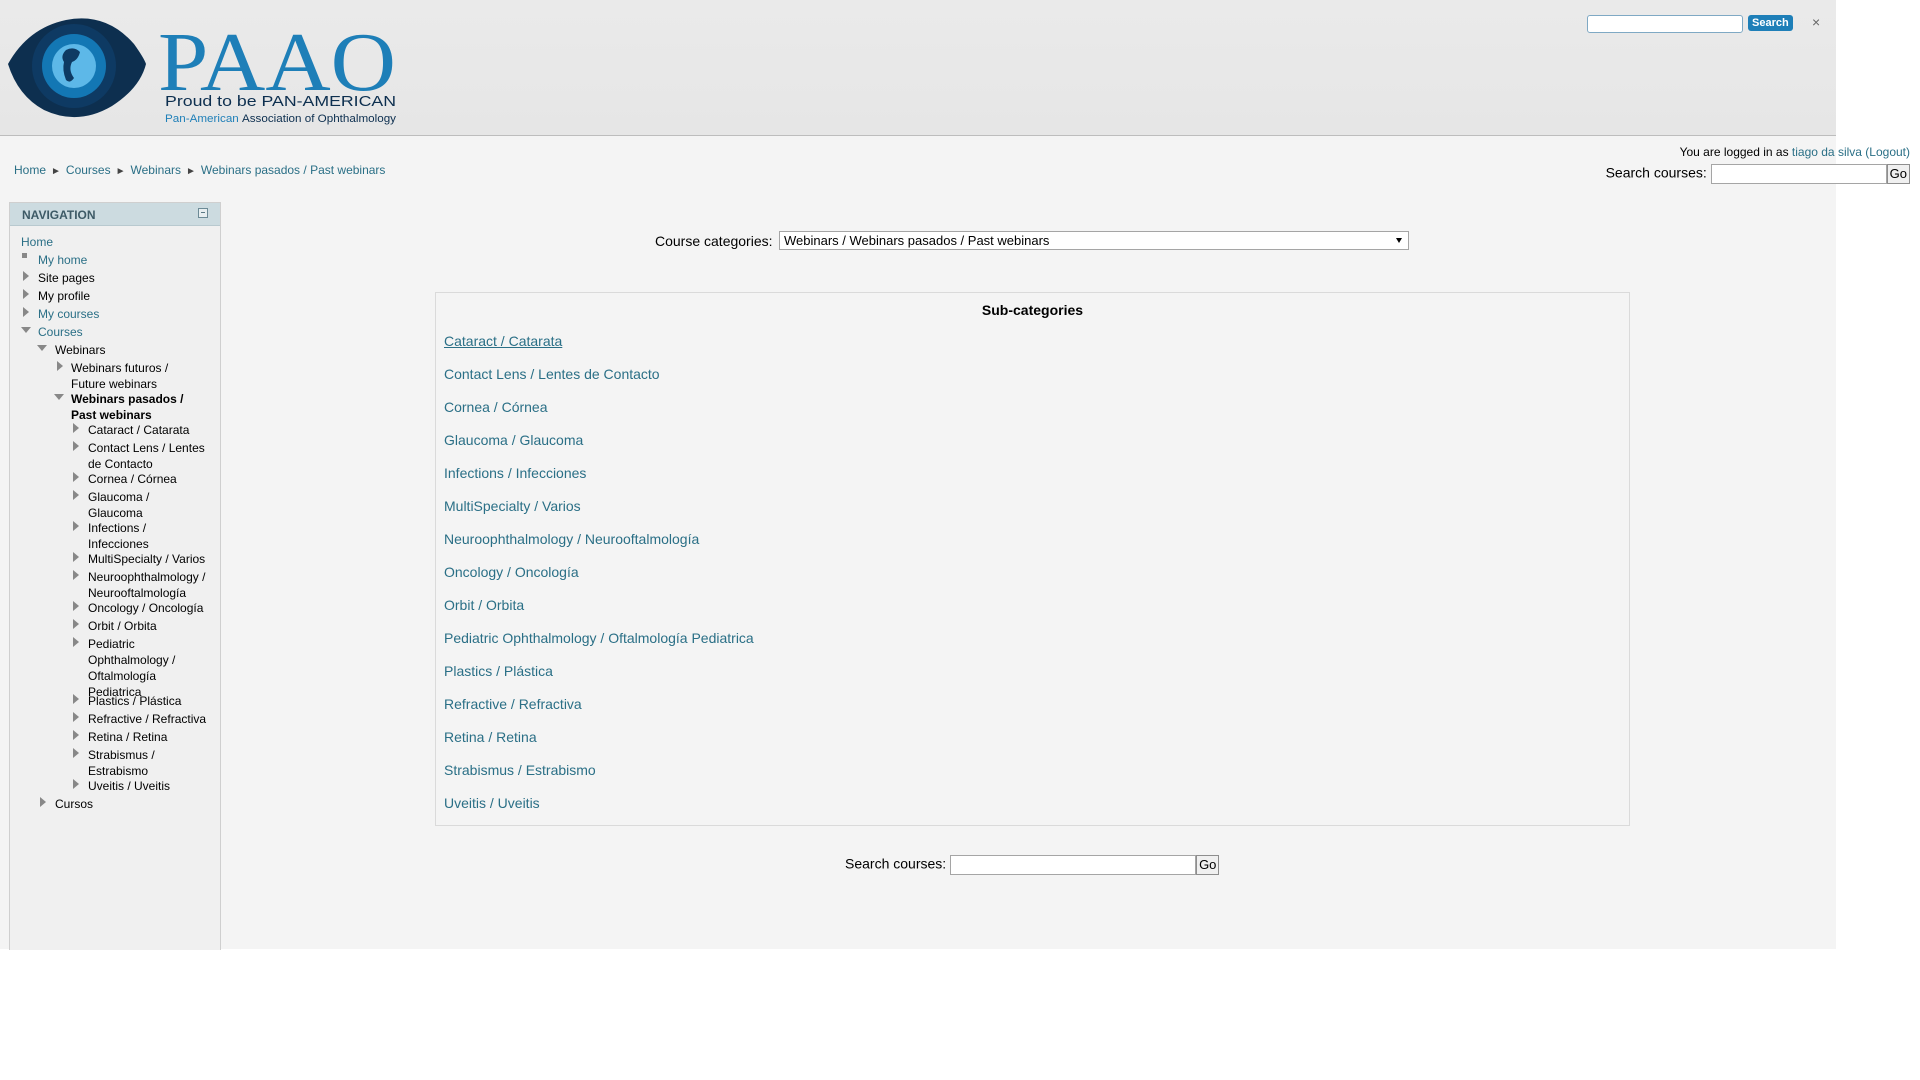  I want to click on subcategory-link: MultiSpecialty / Varios, so click(512, 506).